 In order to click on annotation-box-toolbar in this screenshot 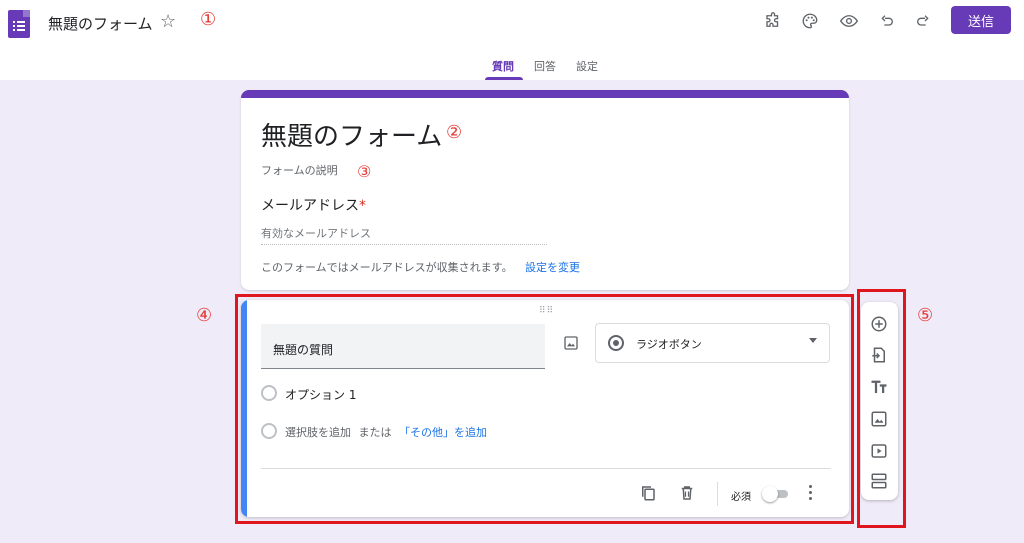, I will do `click(881, 408)`.